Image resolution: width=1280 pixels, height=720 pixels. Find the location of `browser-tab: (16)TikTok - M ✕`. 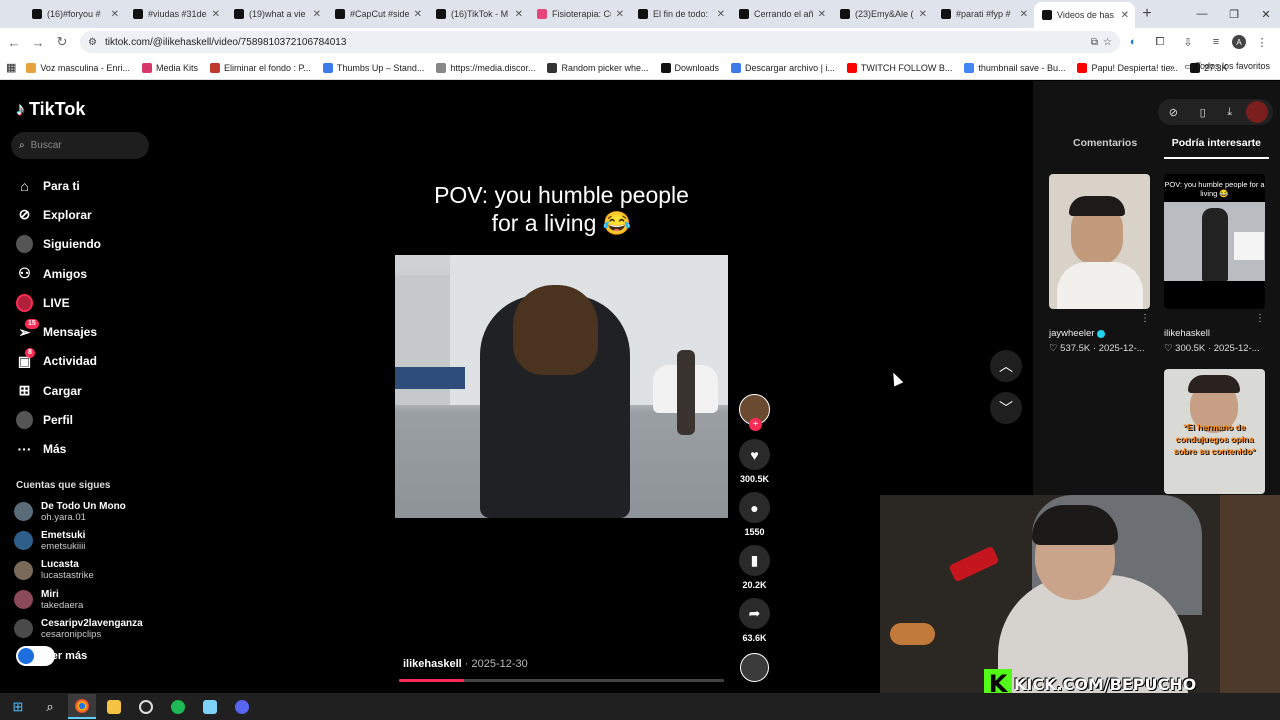

browser-tab: (16)TikTok - M ✕ is located at coordinates (478, 14).